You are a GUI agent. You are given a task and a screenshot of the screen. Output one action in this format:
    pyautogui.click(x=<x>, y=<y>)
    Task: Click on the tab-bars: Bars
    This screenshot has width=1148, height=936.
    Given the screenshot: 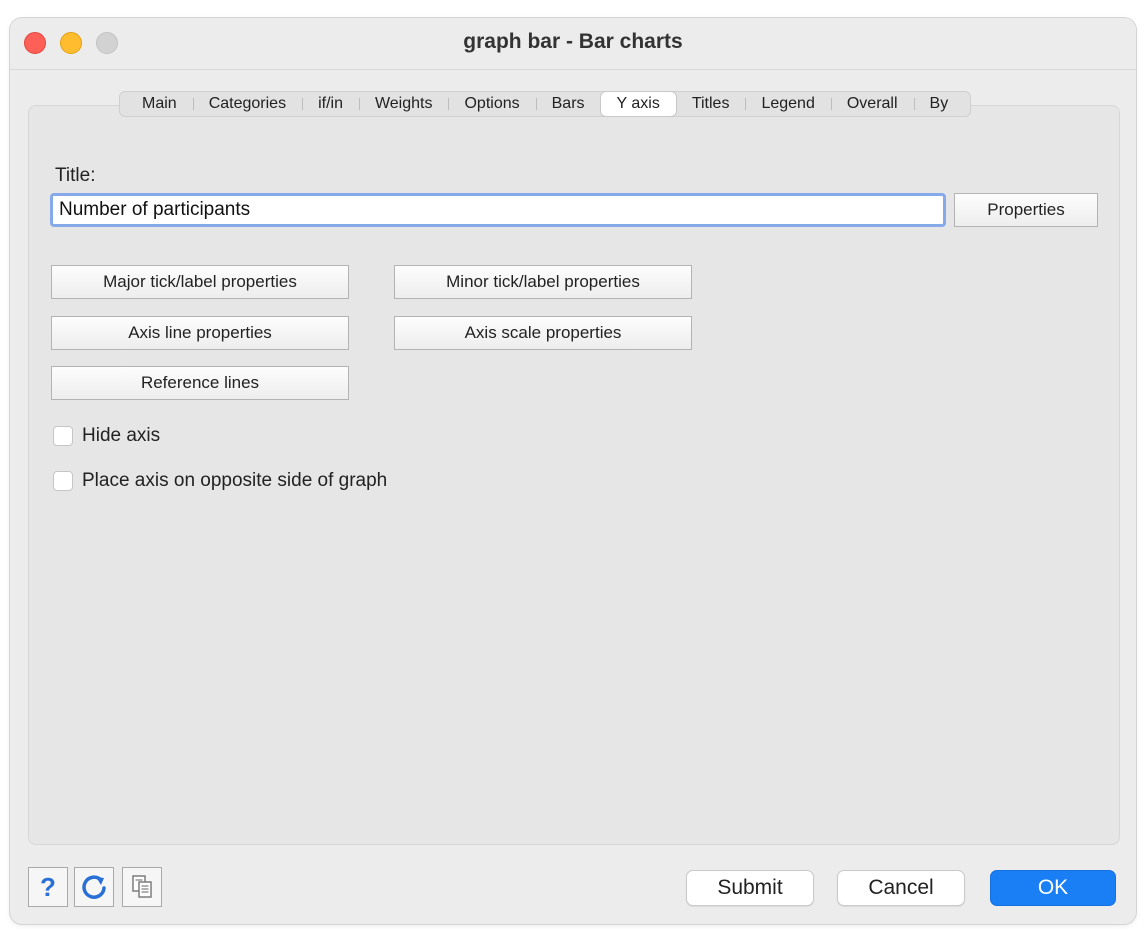 What is the action you would take?
    pyautogui.click(x=568, y=104)
    